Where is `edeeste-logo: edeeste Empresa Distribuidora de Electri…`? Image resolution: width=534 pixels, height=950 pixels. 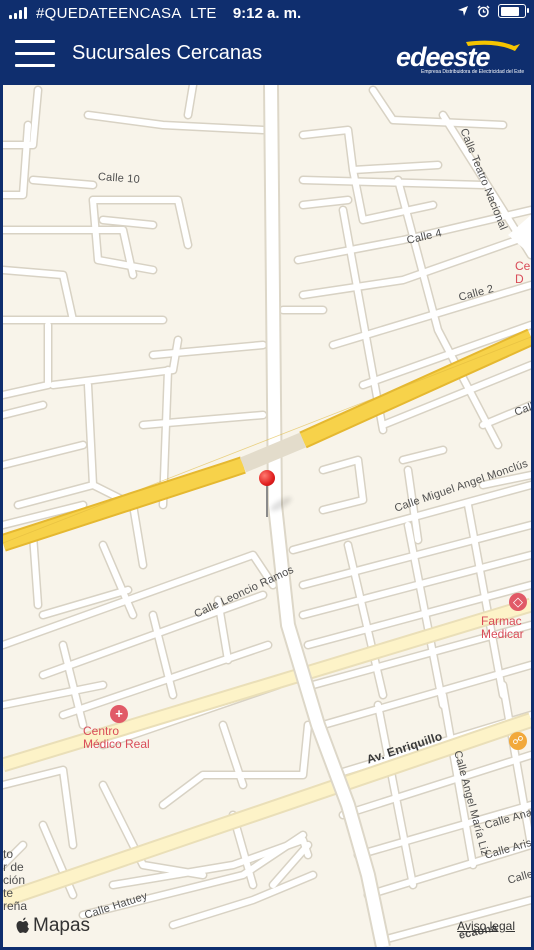
edeeste-logo: edeeste Empresa Distribuidora de Electri… is located at coordinates (460, 60).